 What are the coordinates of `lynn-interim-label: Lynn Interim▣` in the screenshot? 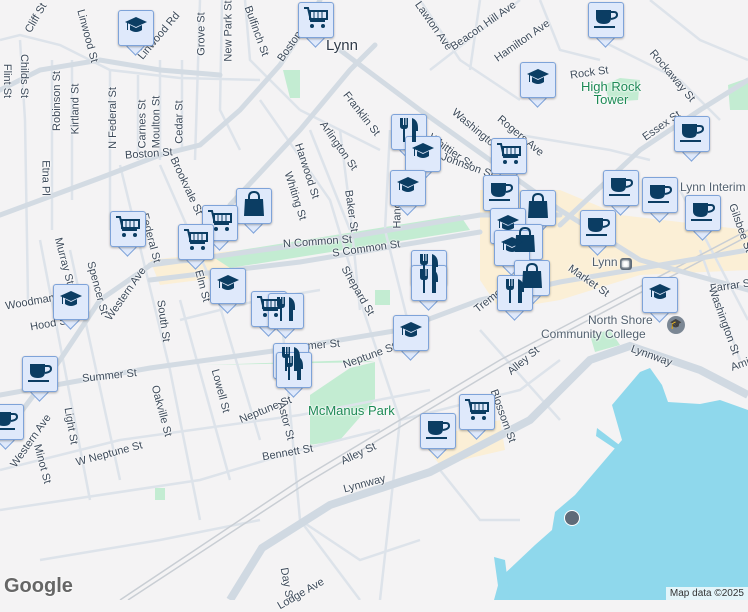 It's located at (714, 187).